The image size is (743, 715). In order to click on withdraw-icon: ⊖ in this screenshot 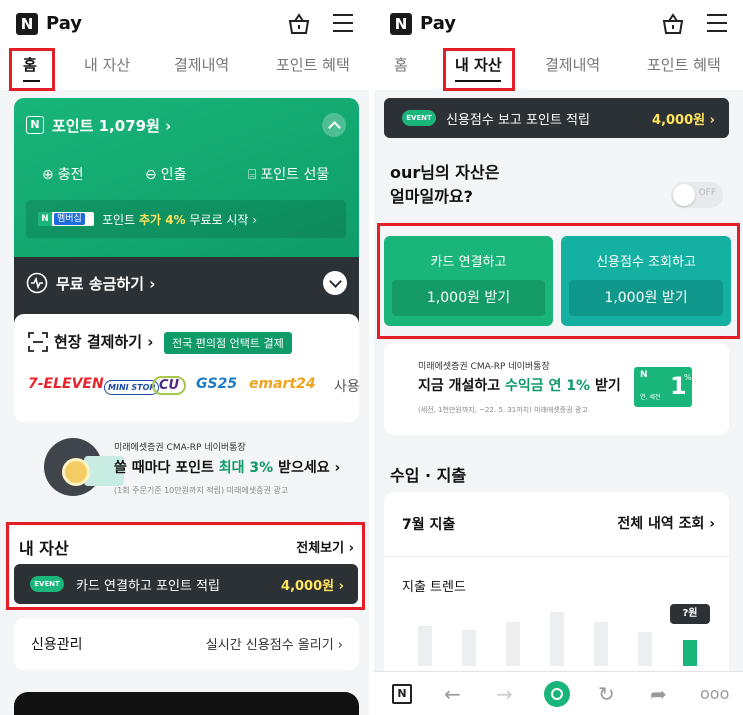, I will do `click(151, 175)`.